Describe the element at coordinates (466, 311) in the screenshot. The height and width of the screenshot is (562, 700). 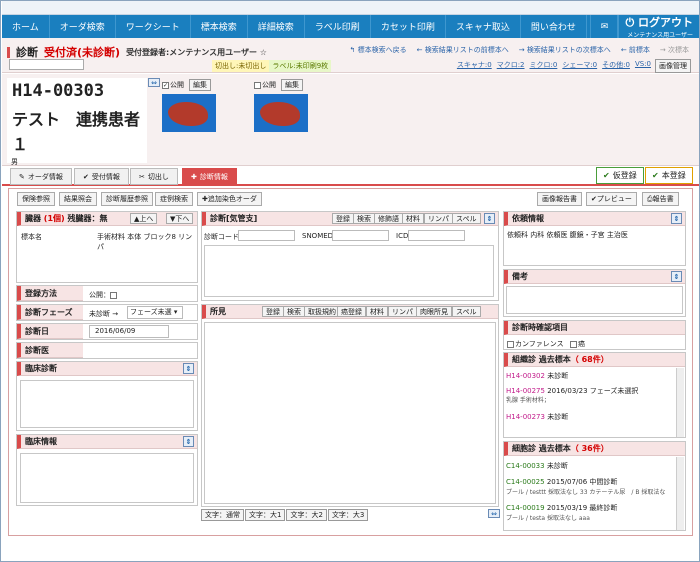
I see `find-spell-button: スペル` at that location.